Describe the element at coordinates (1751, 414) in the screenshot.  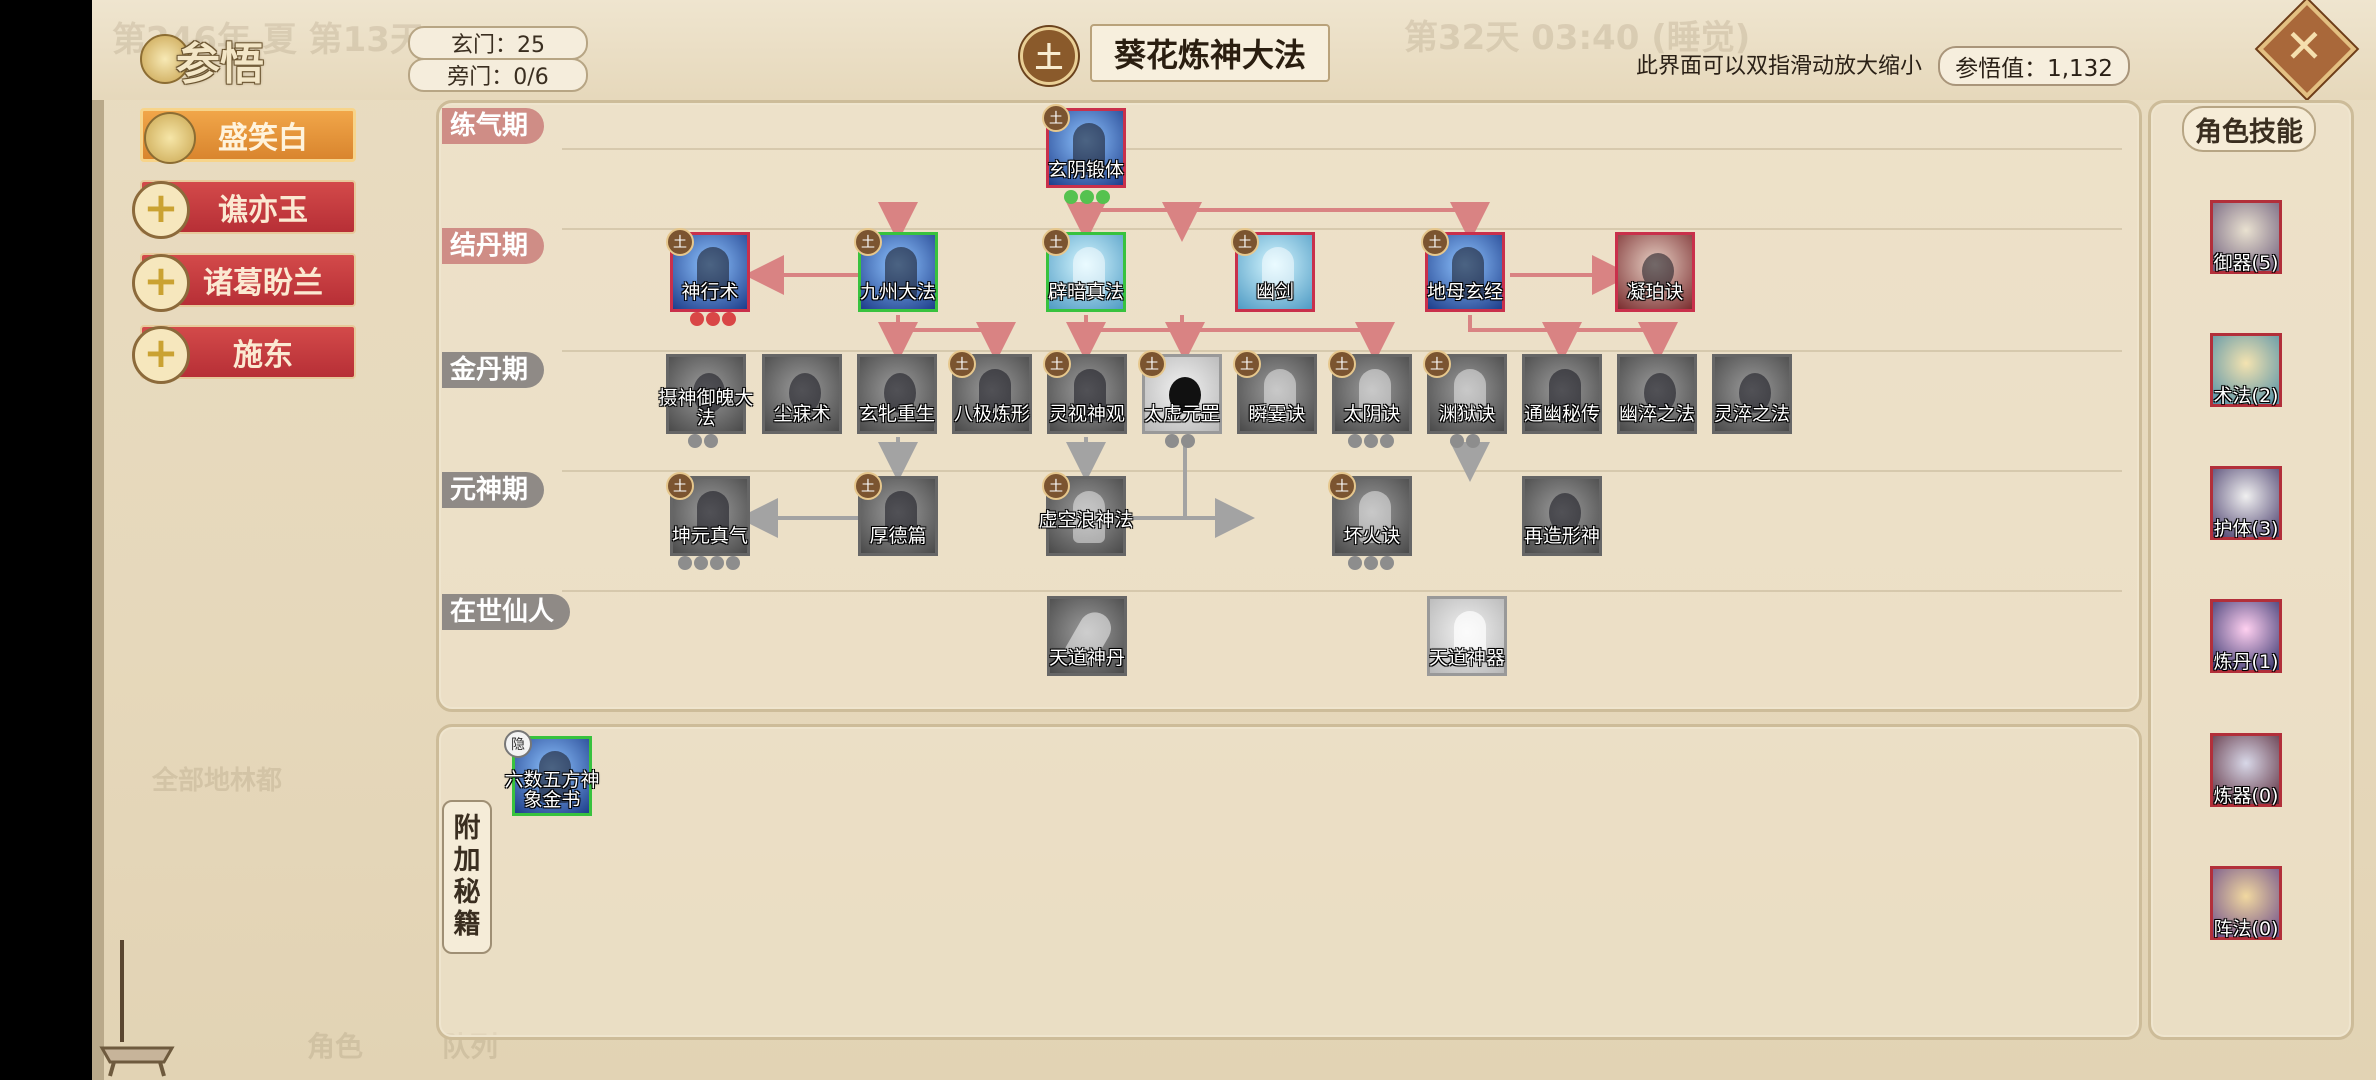
I see `skill-label: 灵淬之法` at that location.